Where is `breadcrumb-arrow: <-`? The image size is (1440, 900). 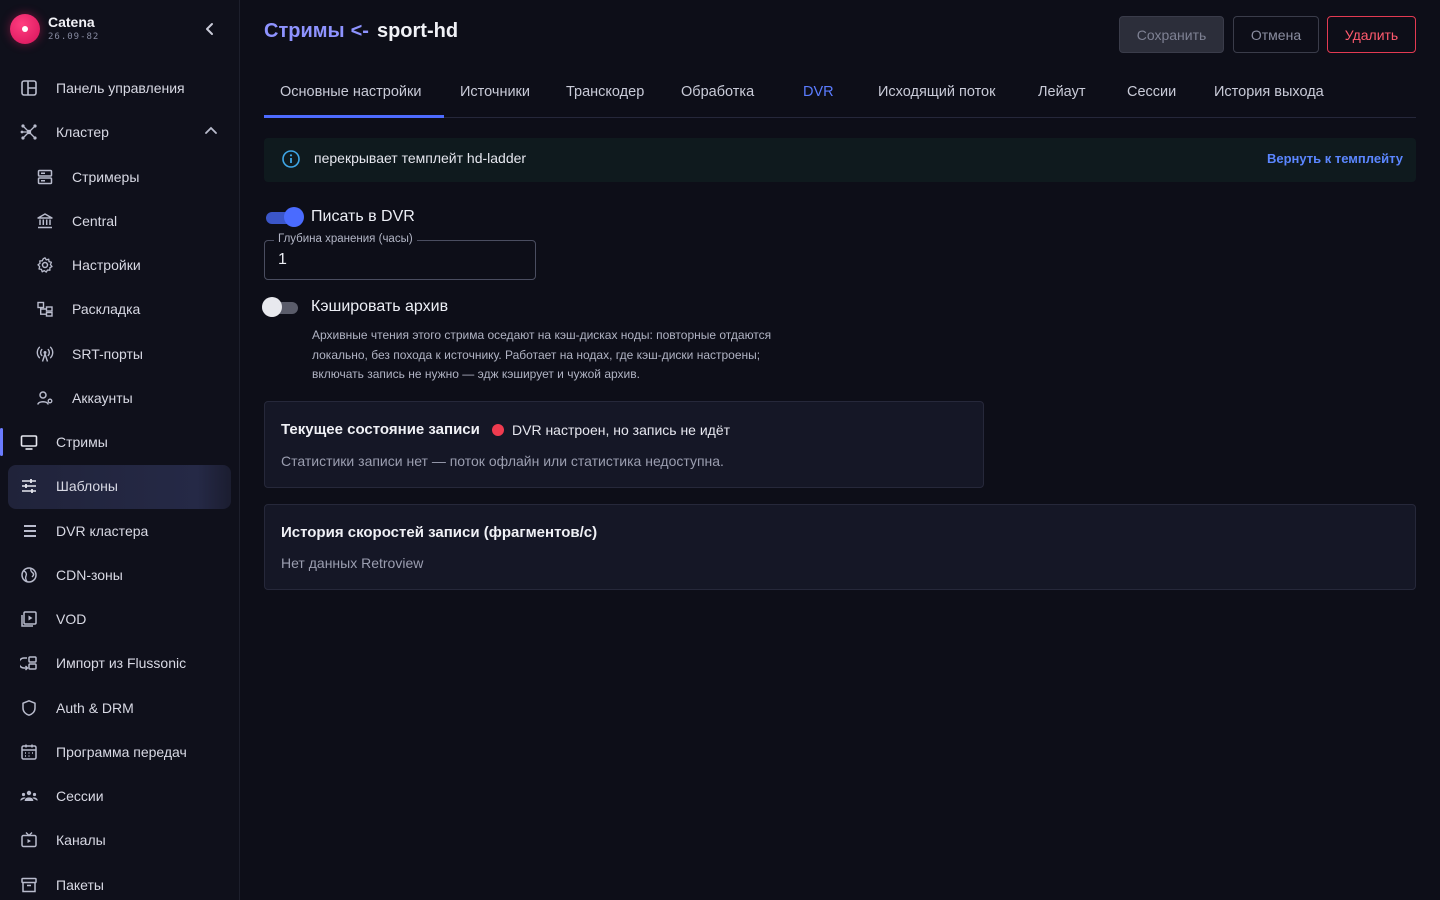
breadcrumb-arrow: <- is located at coordinates (359, 31).